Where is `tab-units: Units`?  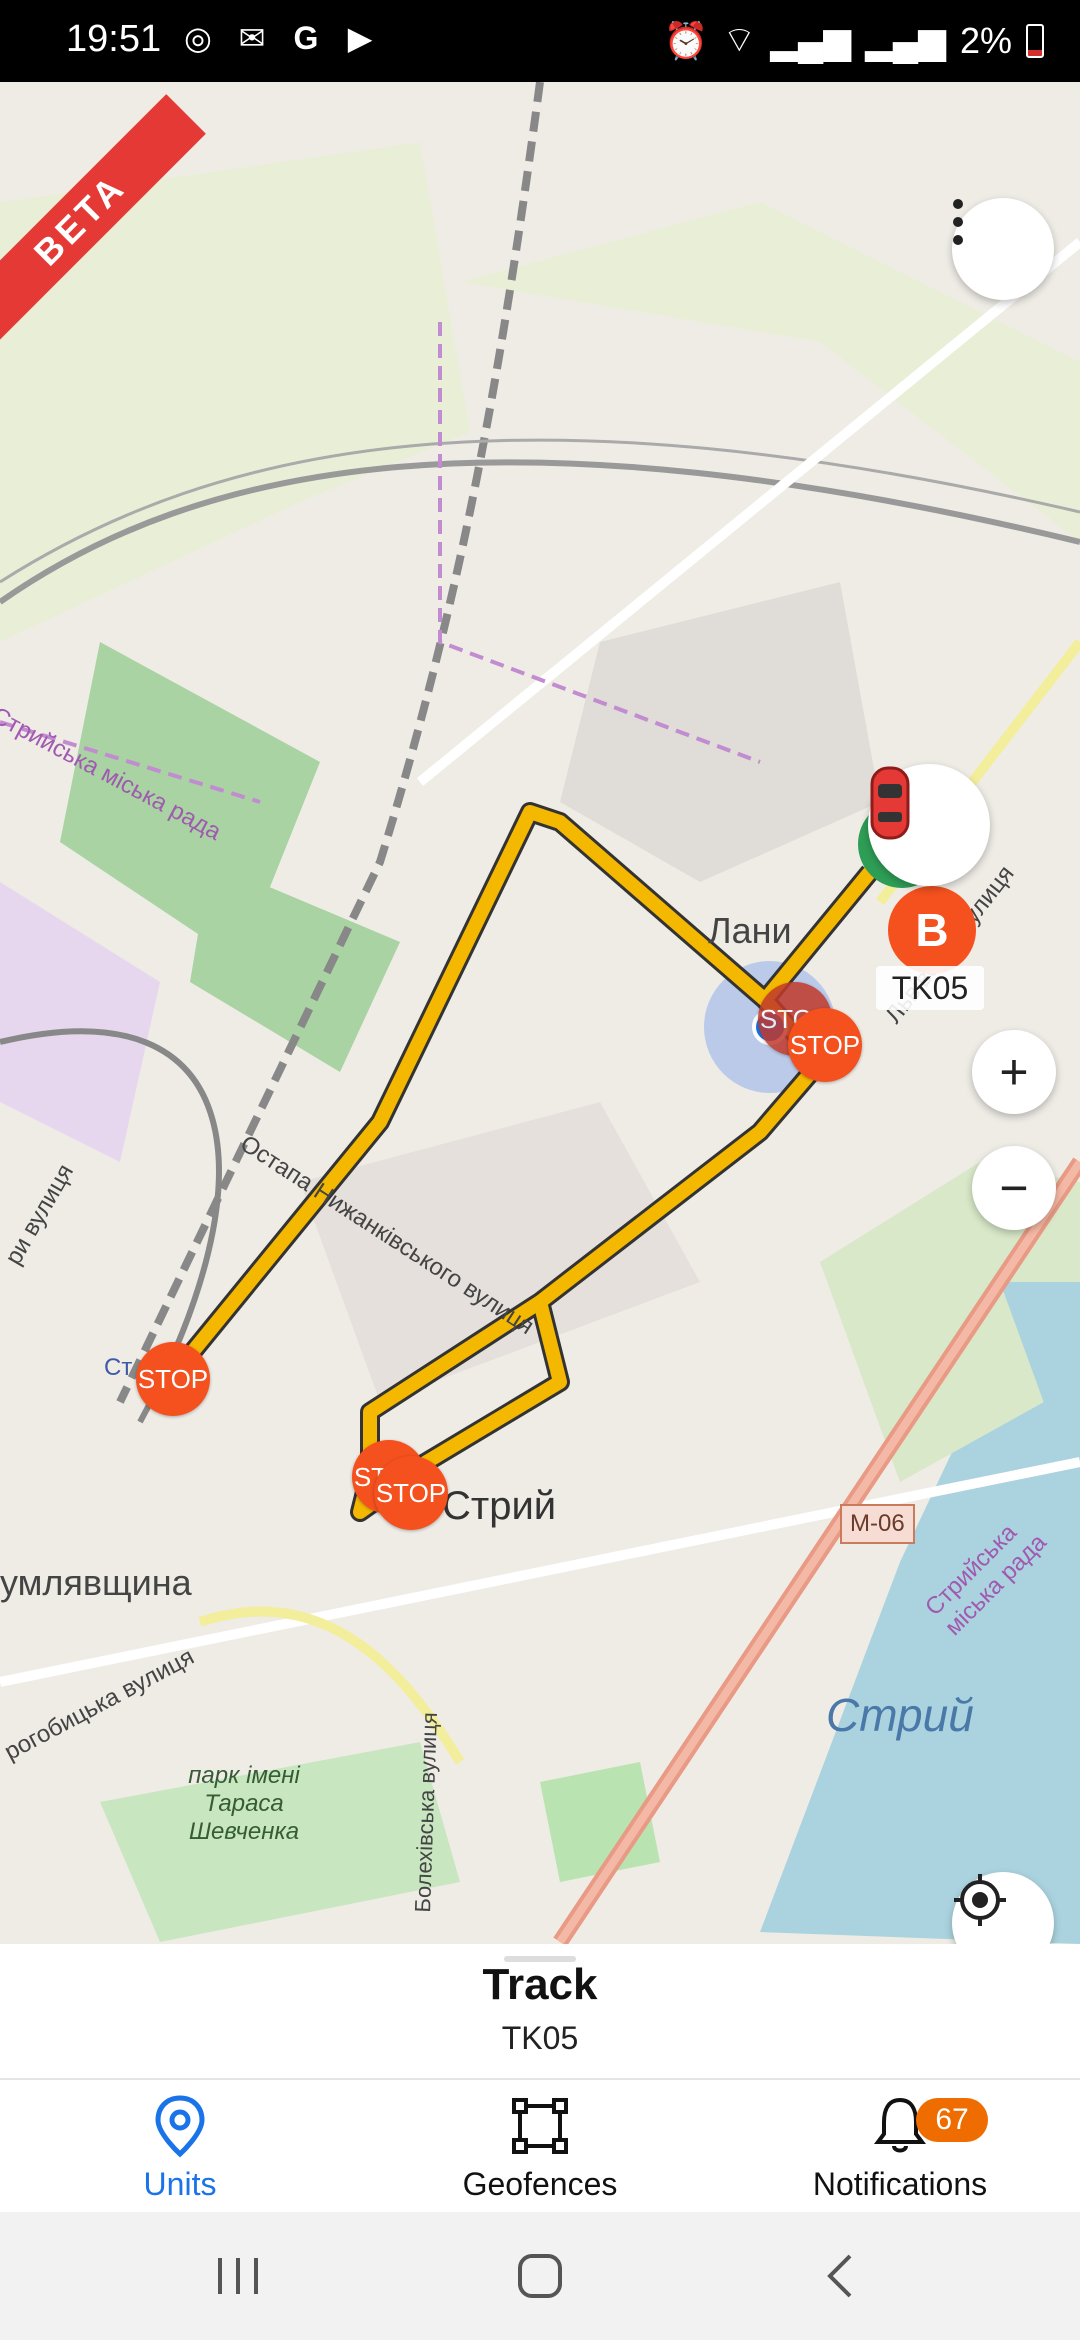
tab-units: Units is located at coordinates (180, 2147).